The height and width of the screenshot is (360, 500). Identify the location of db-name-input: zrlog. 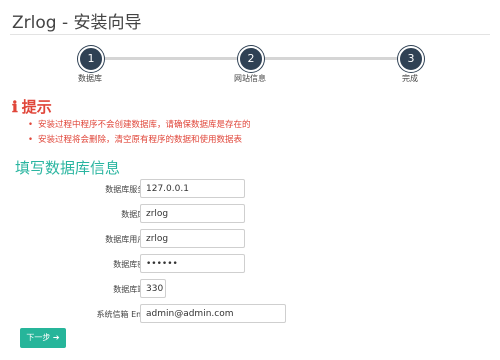
(192, 213).